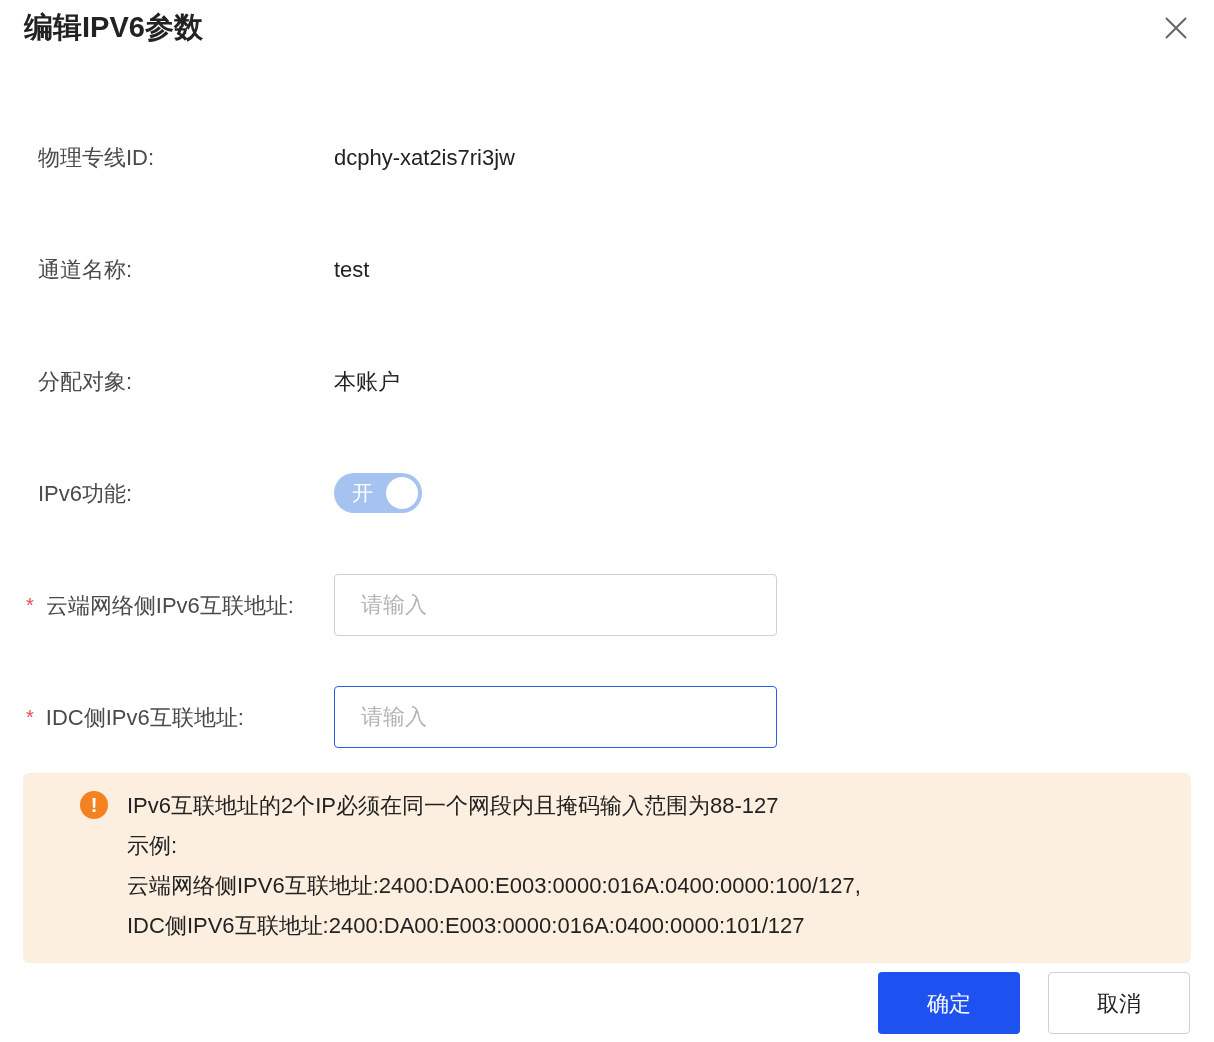  Describe the element at coordinates (153, 846) in the screenshot. I see `alert-text: 示例:` at that location.